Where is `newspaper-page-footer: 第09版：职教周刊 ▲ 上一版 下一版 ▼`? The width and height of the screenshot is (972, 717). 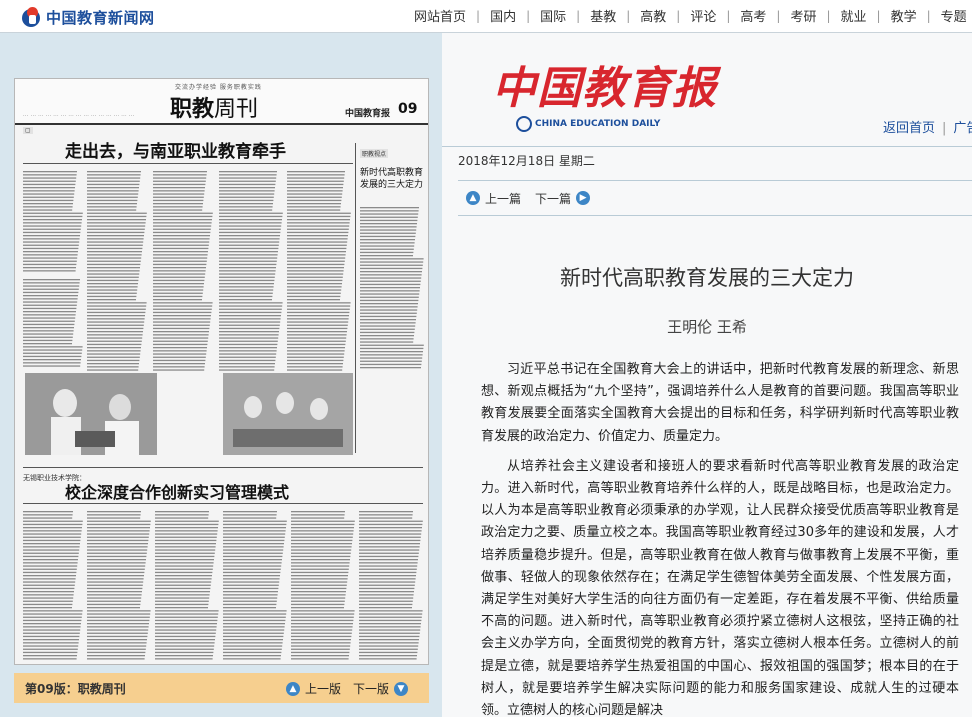
newspaper-page-footer: 第09版：职教周刊 ▲ 上一版 下一版 ▼ is located at coordinates (221, 688).